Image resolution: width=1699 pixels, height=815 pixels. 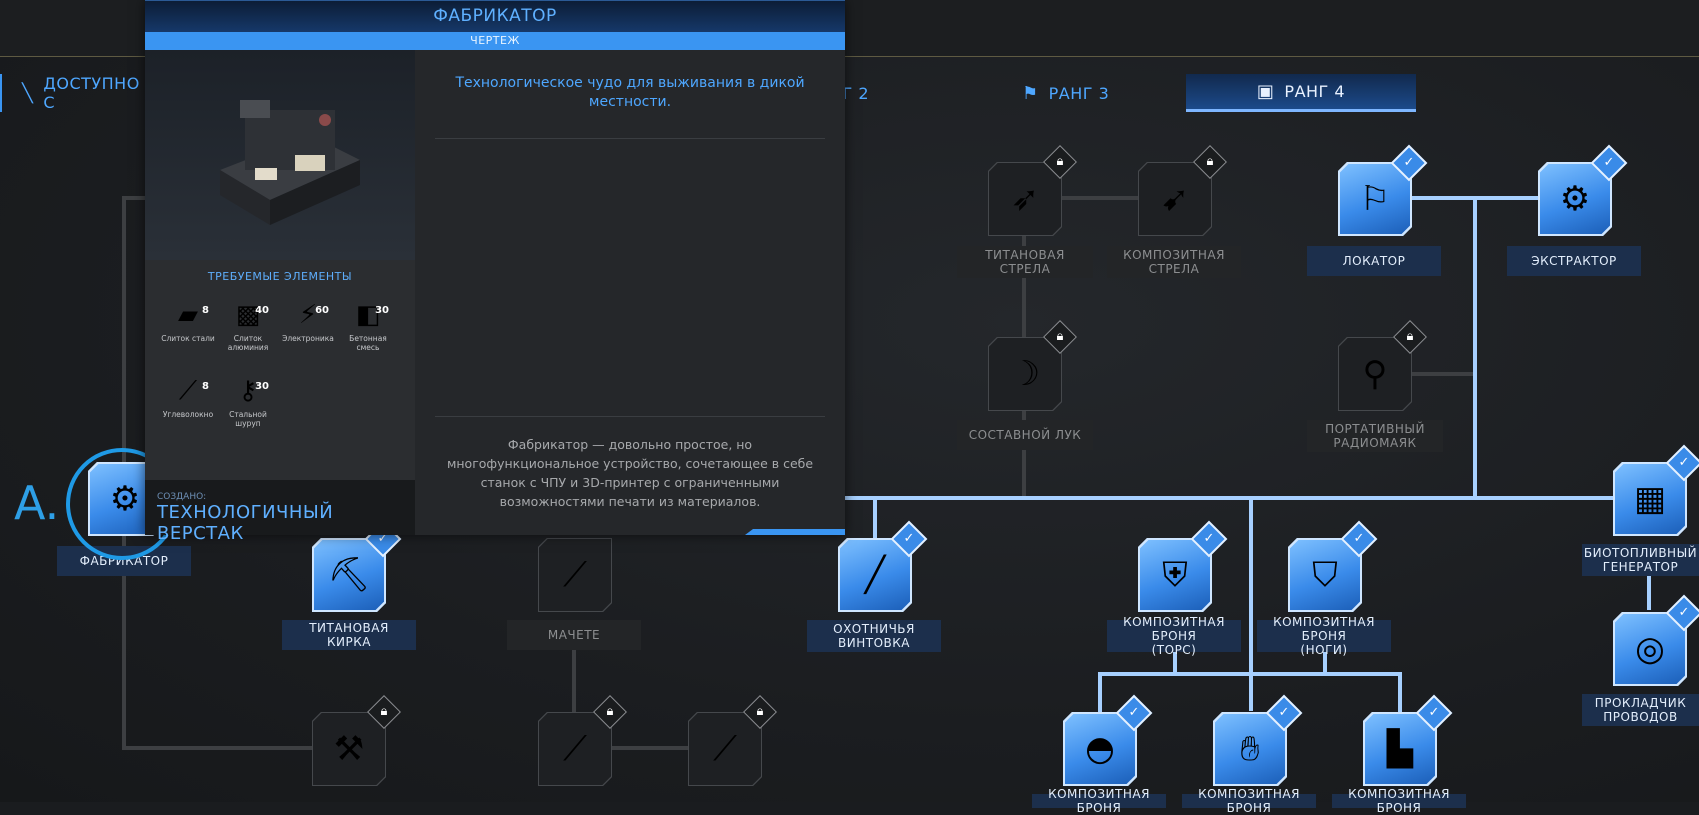 I want to click on node-hunting-rifle: ╱ ✓, so click(x=883, y=566).